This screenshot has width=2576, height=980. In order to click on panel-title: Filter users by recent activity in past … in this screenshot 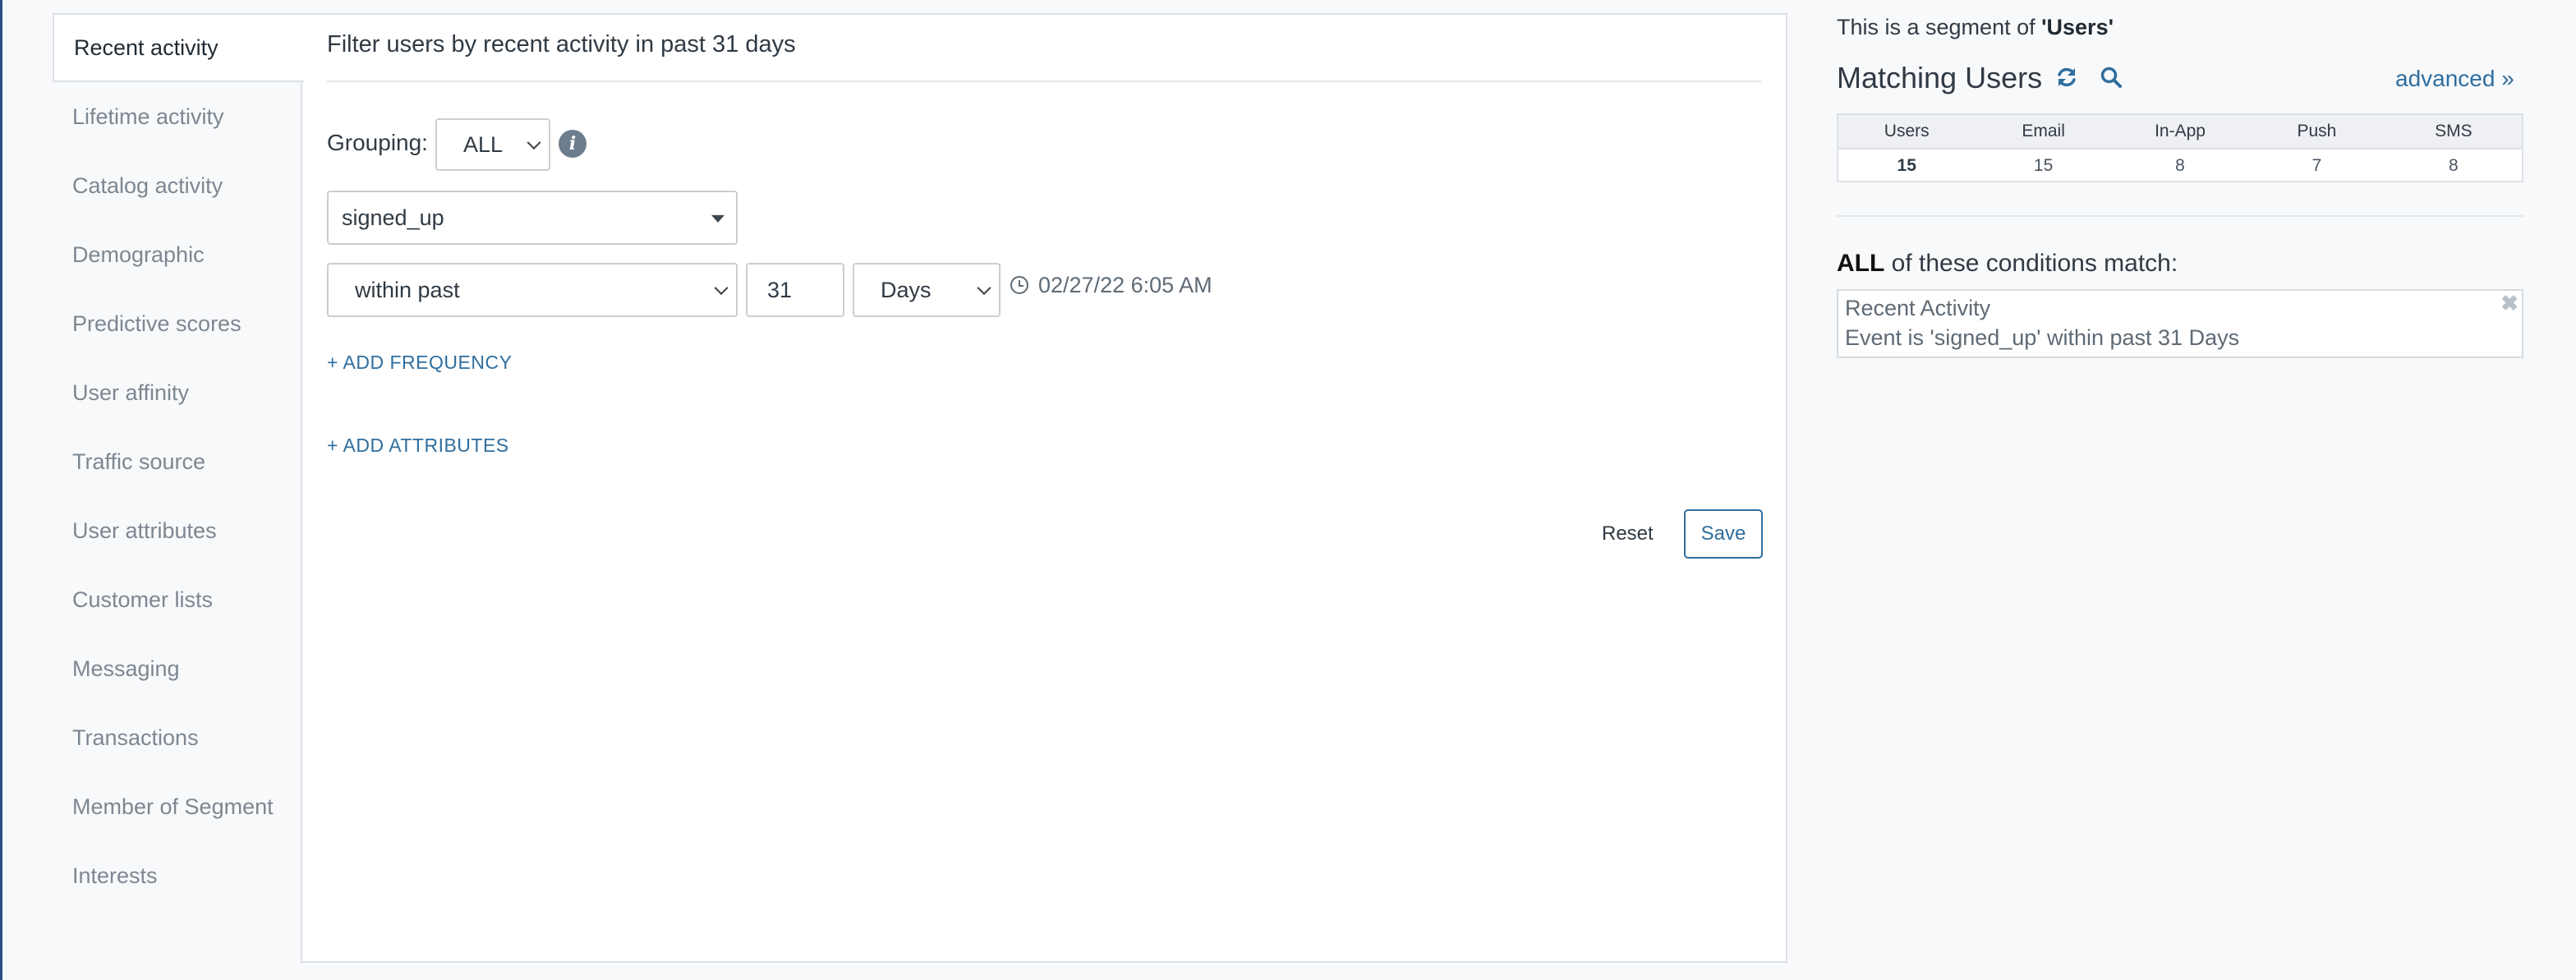, I will do `click(561, 44)`.